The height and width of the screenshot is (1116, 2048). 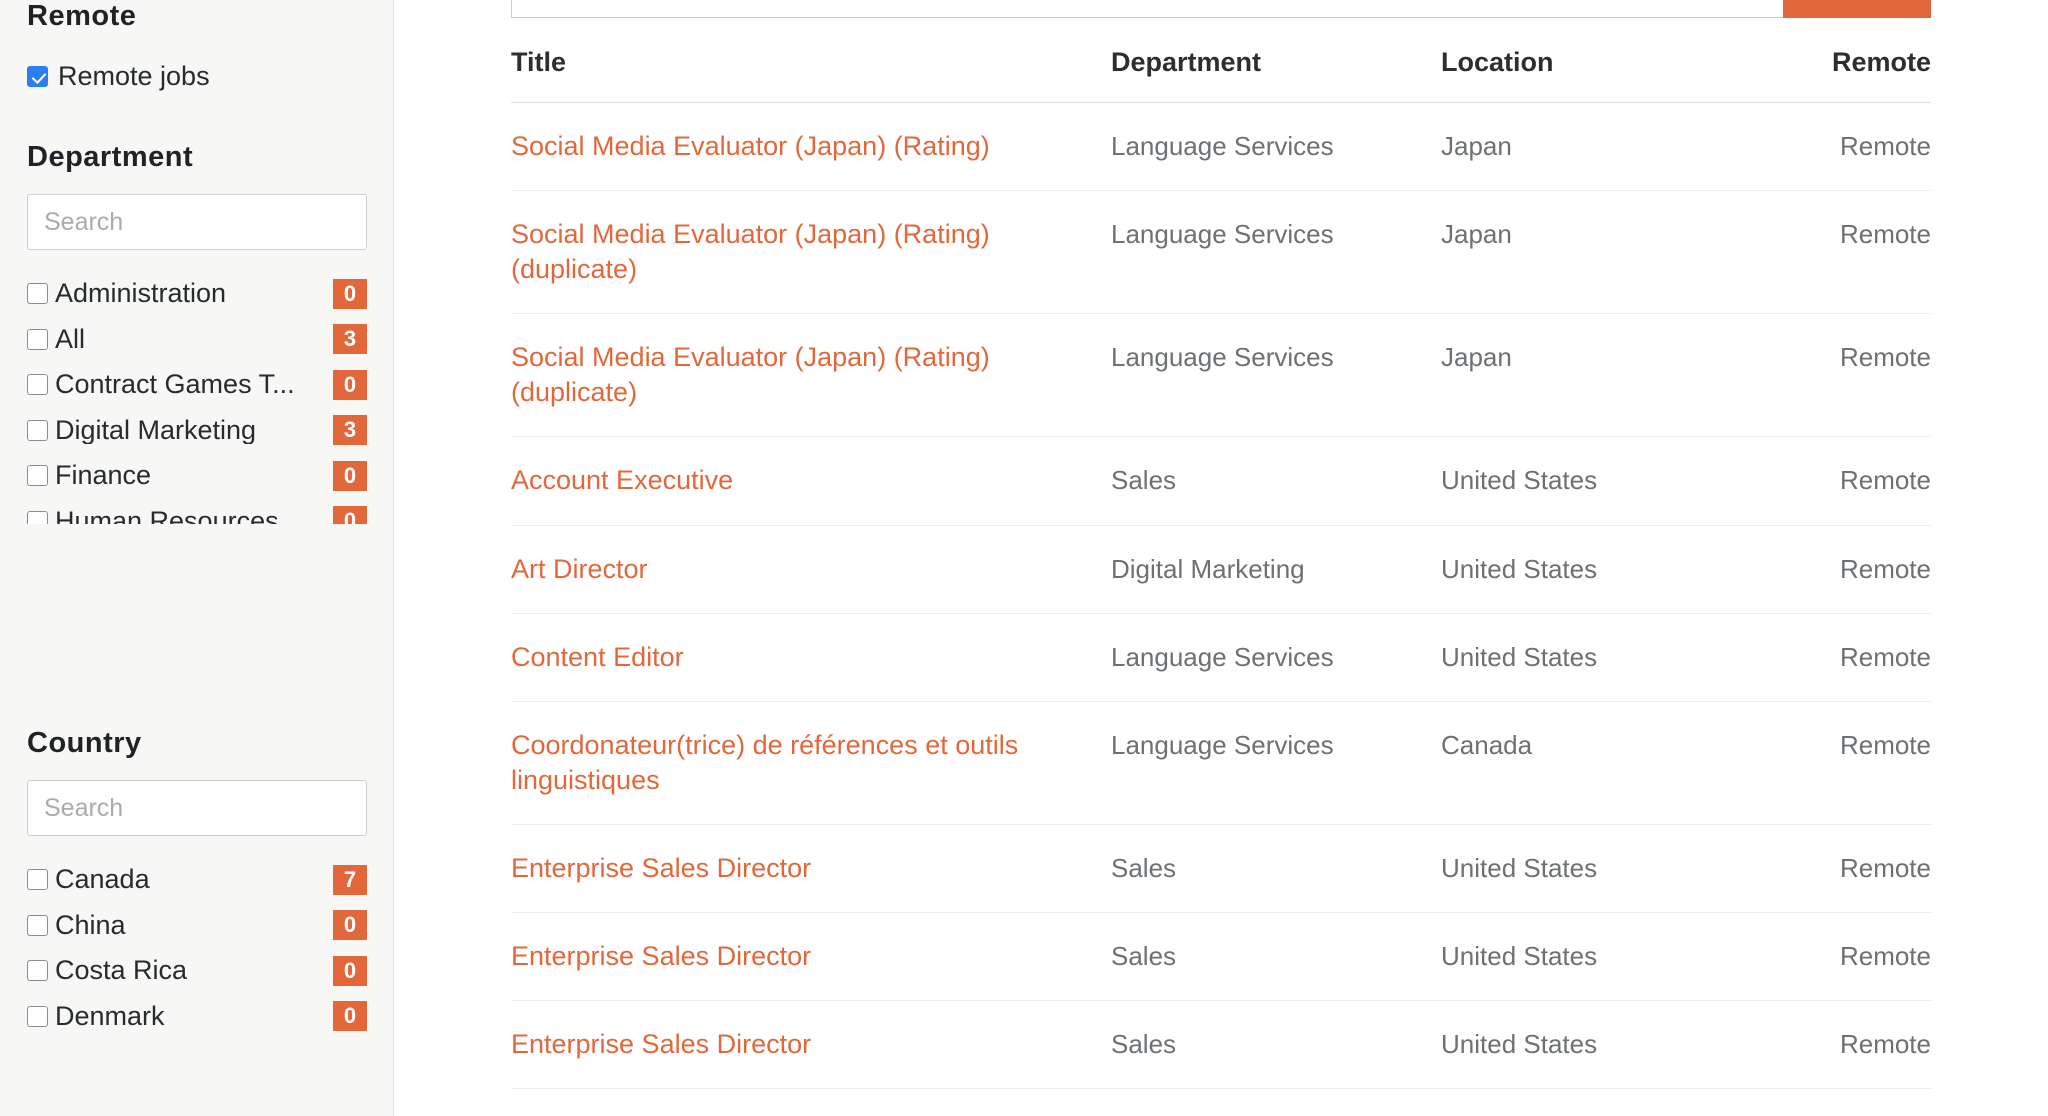 What do you see at coordinates (197, 222) in the screenshot?
I see `department-search-input` at bounding box center [197, 222].